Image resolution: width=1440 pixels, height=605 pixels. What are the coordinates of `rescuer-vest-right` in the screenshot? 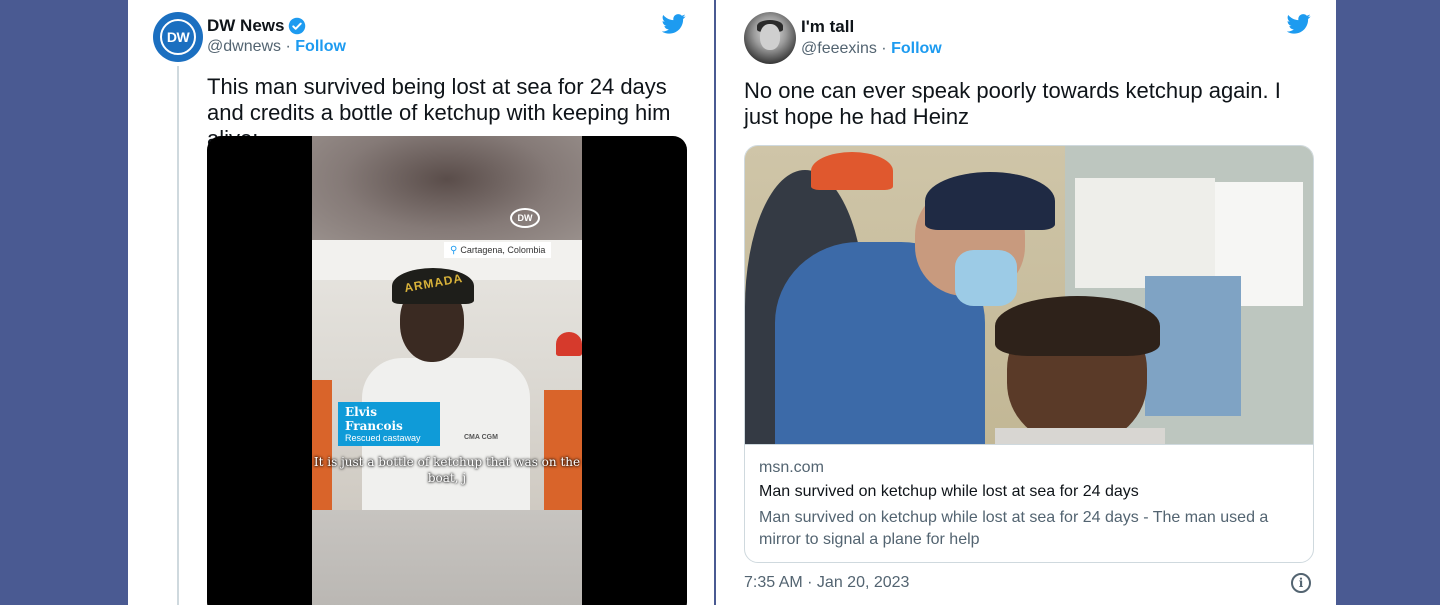 It's located at (563, 450).